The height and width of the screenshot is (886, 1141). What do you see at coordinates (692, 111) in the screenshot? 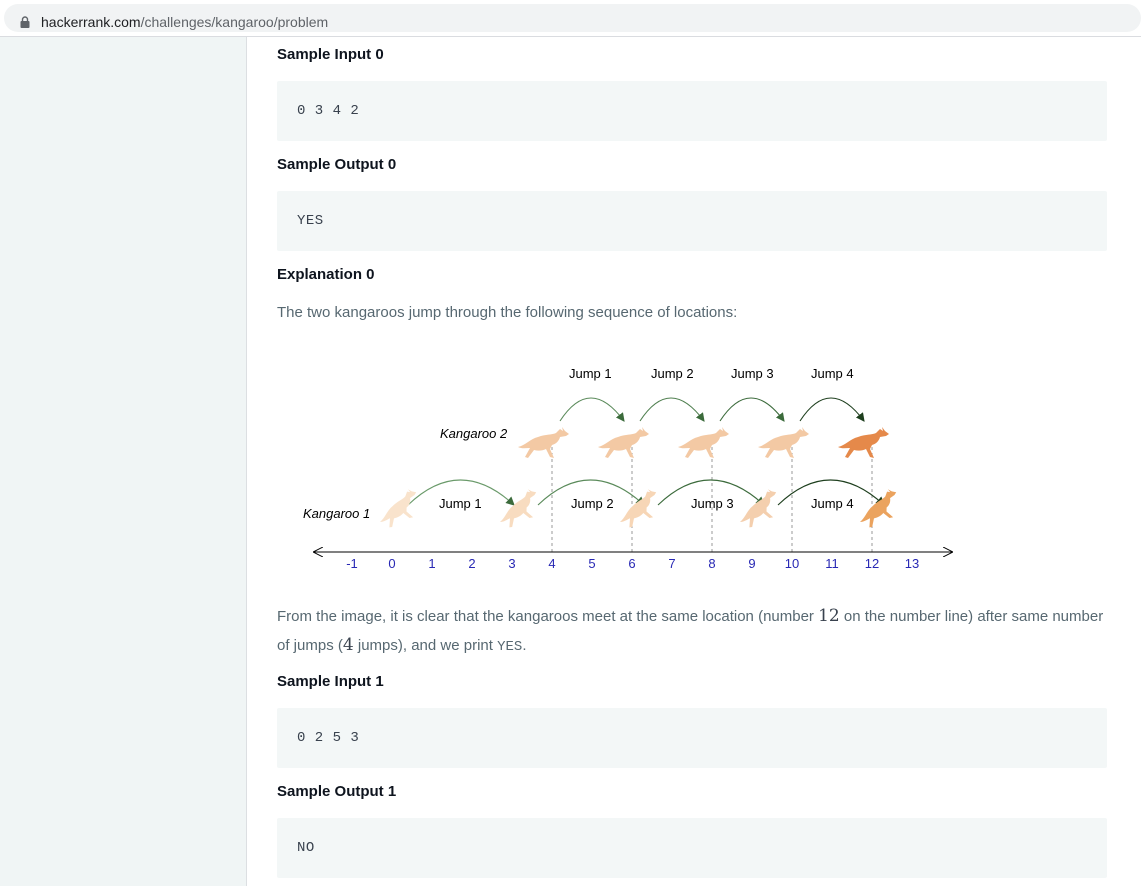
I see `sample-input-0-code: 0 3 4 2` at bounding box center [692, 111].